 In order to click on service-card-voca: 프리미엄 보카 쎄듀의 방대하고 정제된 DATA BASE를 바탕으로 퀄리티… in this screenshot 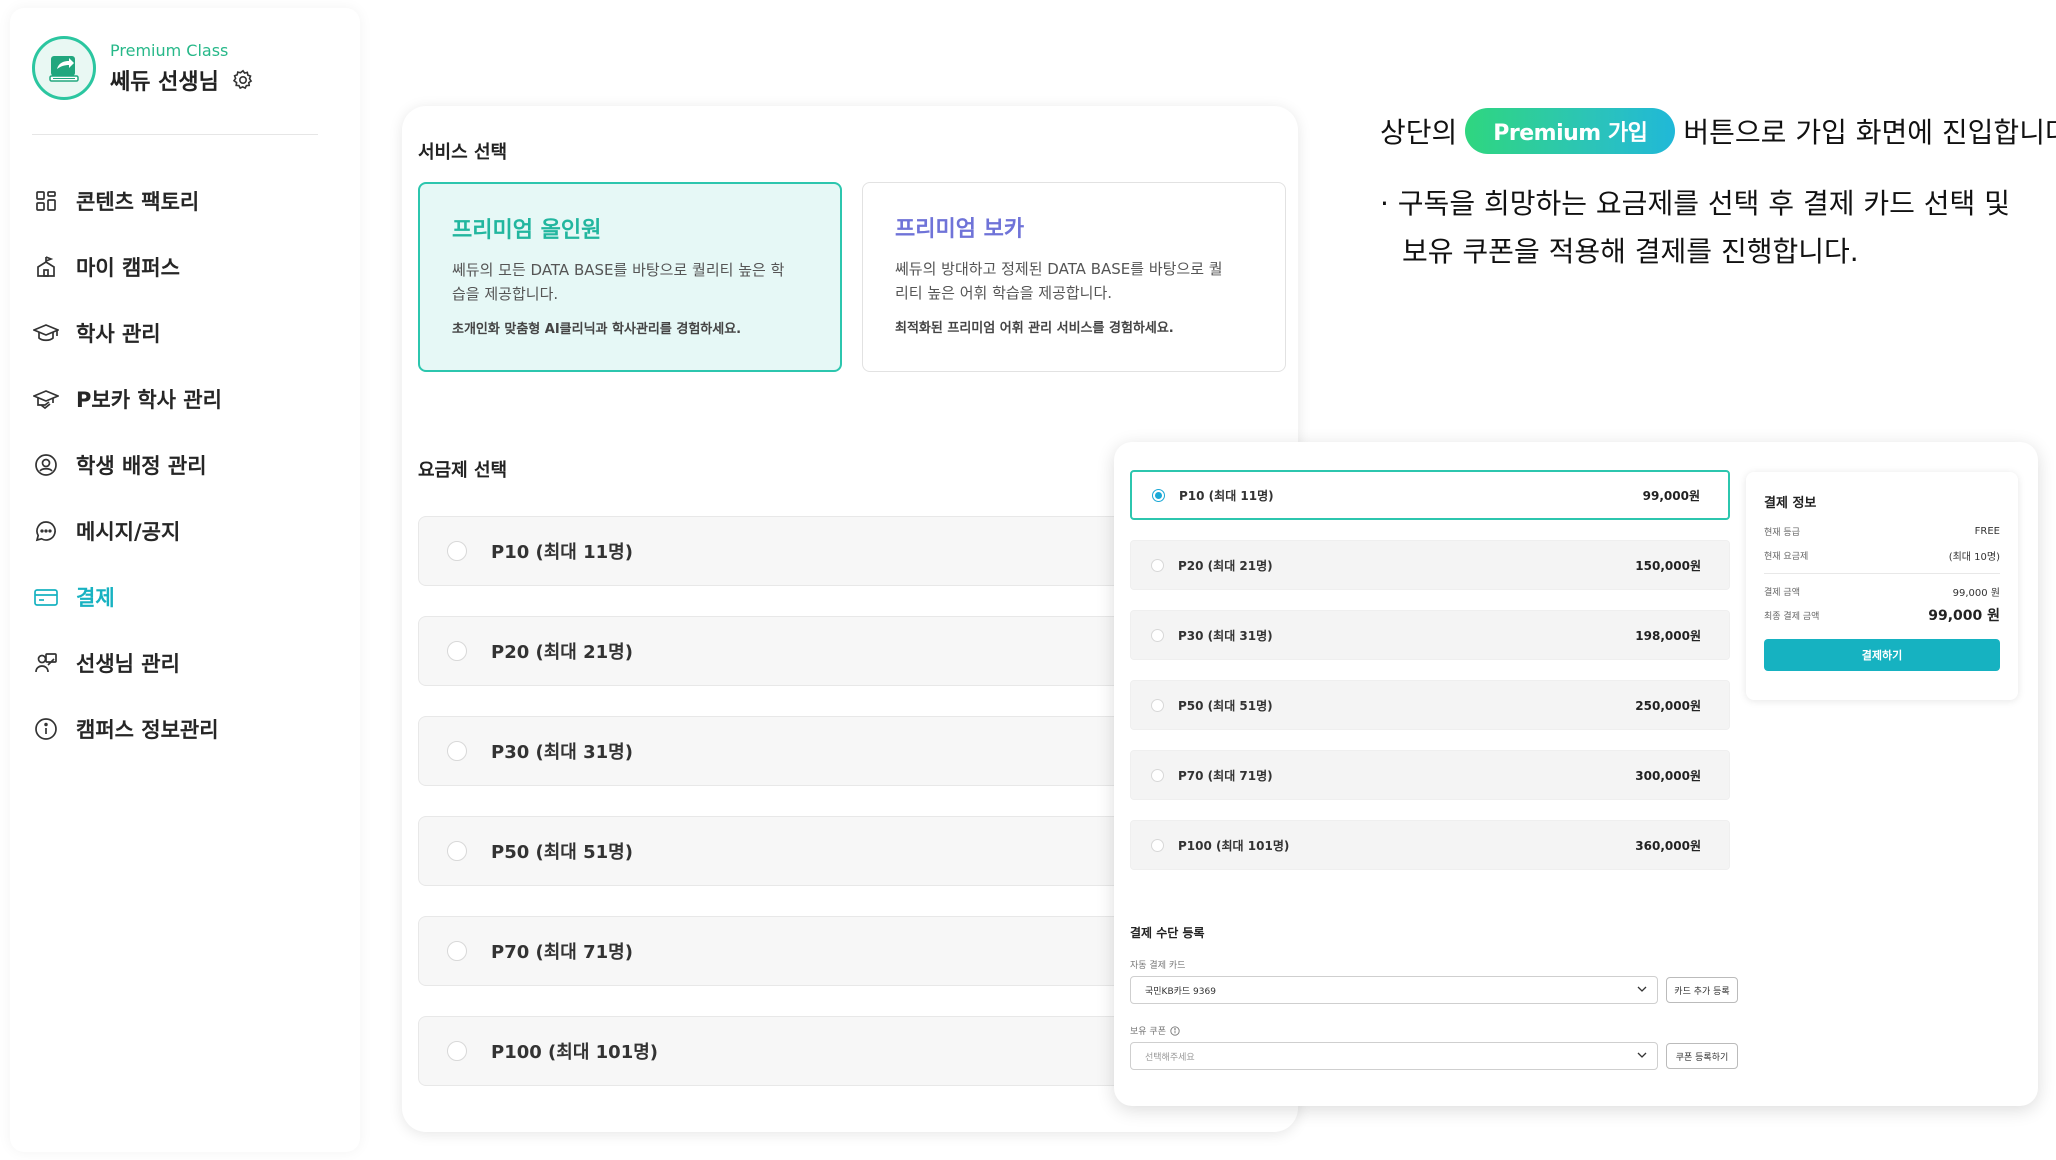, I will do `click(1074, 277)`.